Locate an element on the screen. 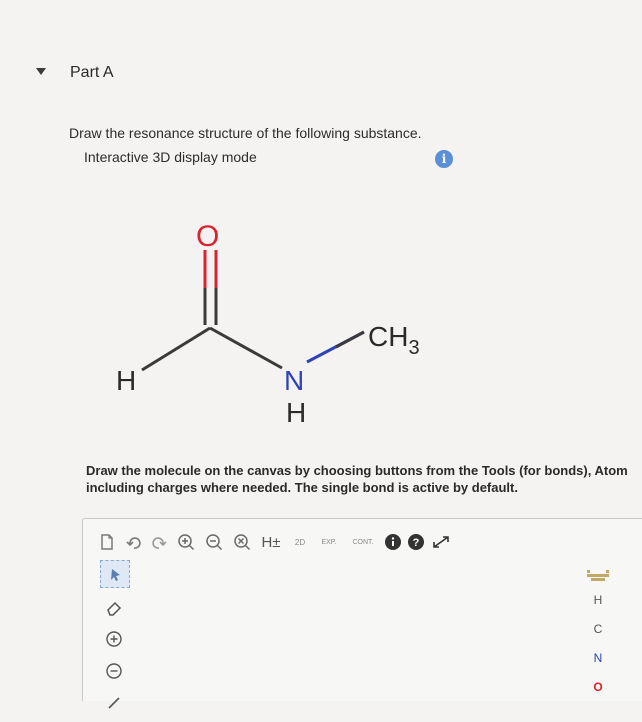 The height and width of the screenshot is (722, 642). collapse-caret-icon is located at coordinates (41, 71).